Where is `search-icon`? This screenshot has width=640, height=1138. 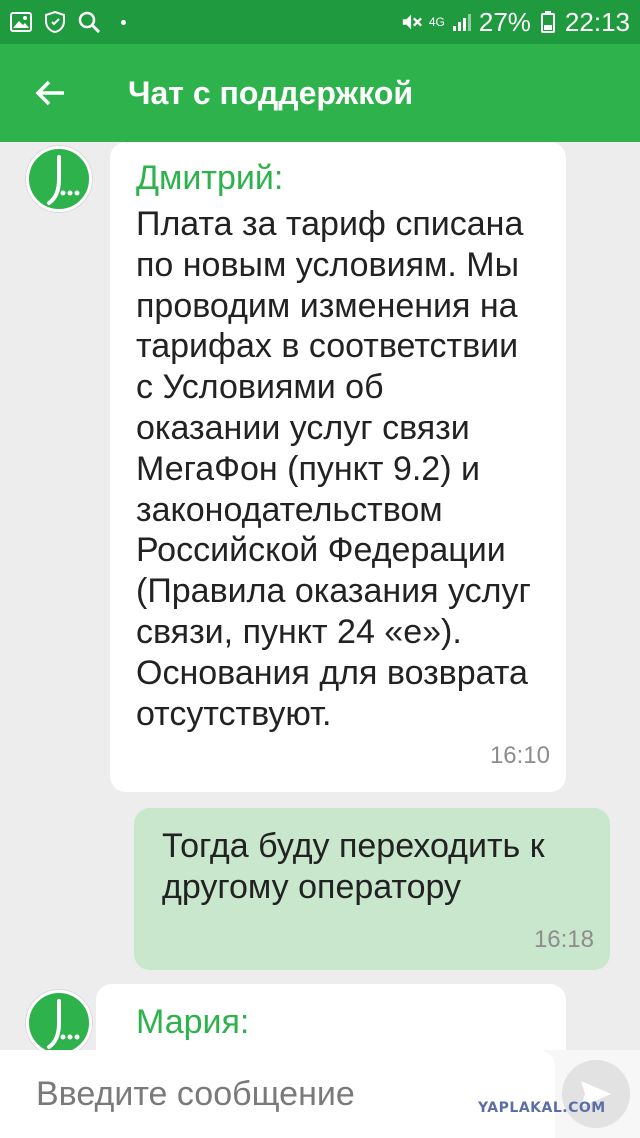 search-icon is located at coordinates (89, 22).